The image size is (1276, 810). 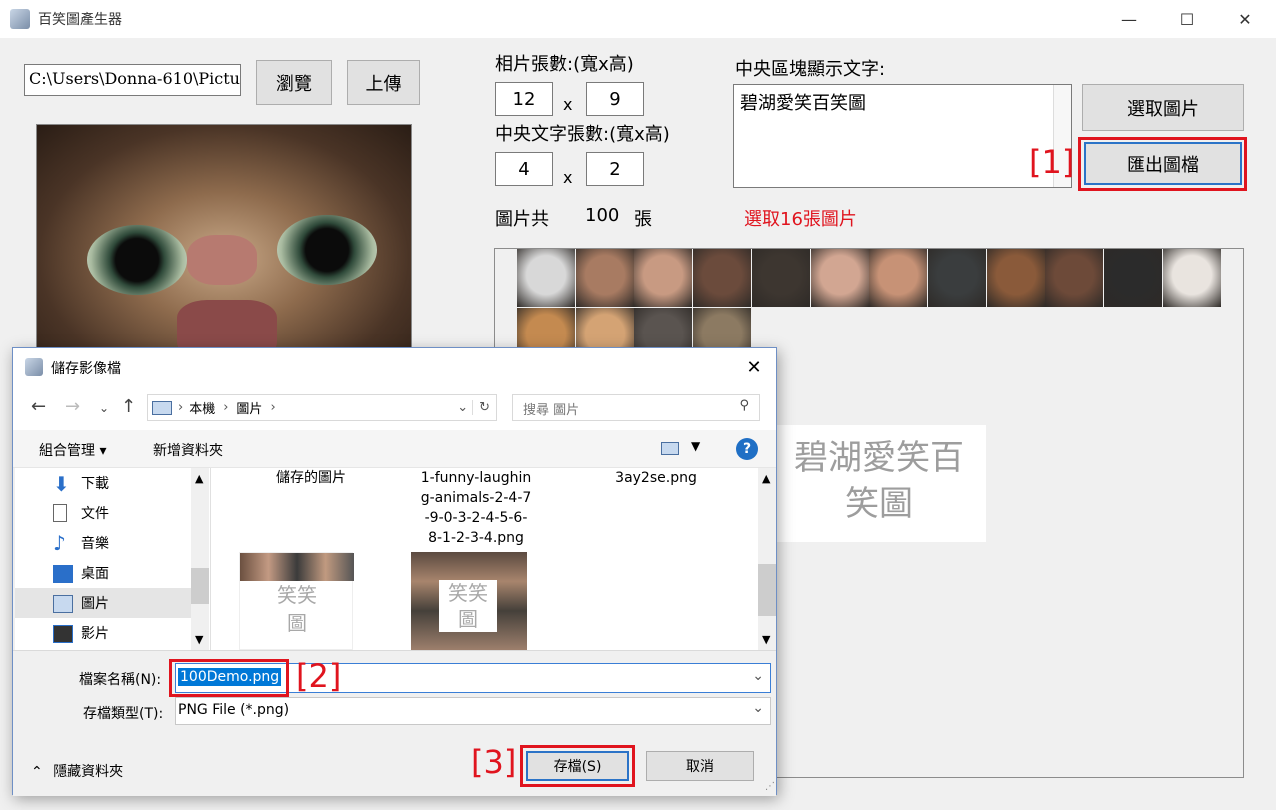 I want to click on cat-eye-right, so click(x=327, y=250).